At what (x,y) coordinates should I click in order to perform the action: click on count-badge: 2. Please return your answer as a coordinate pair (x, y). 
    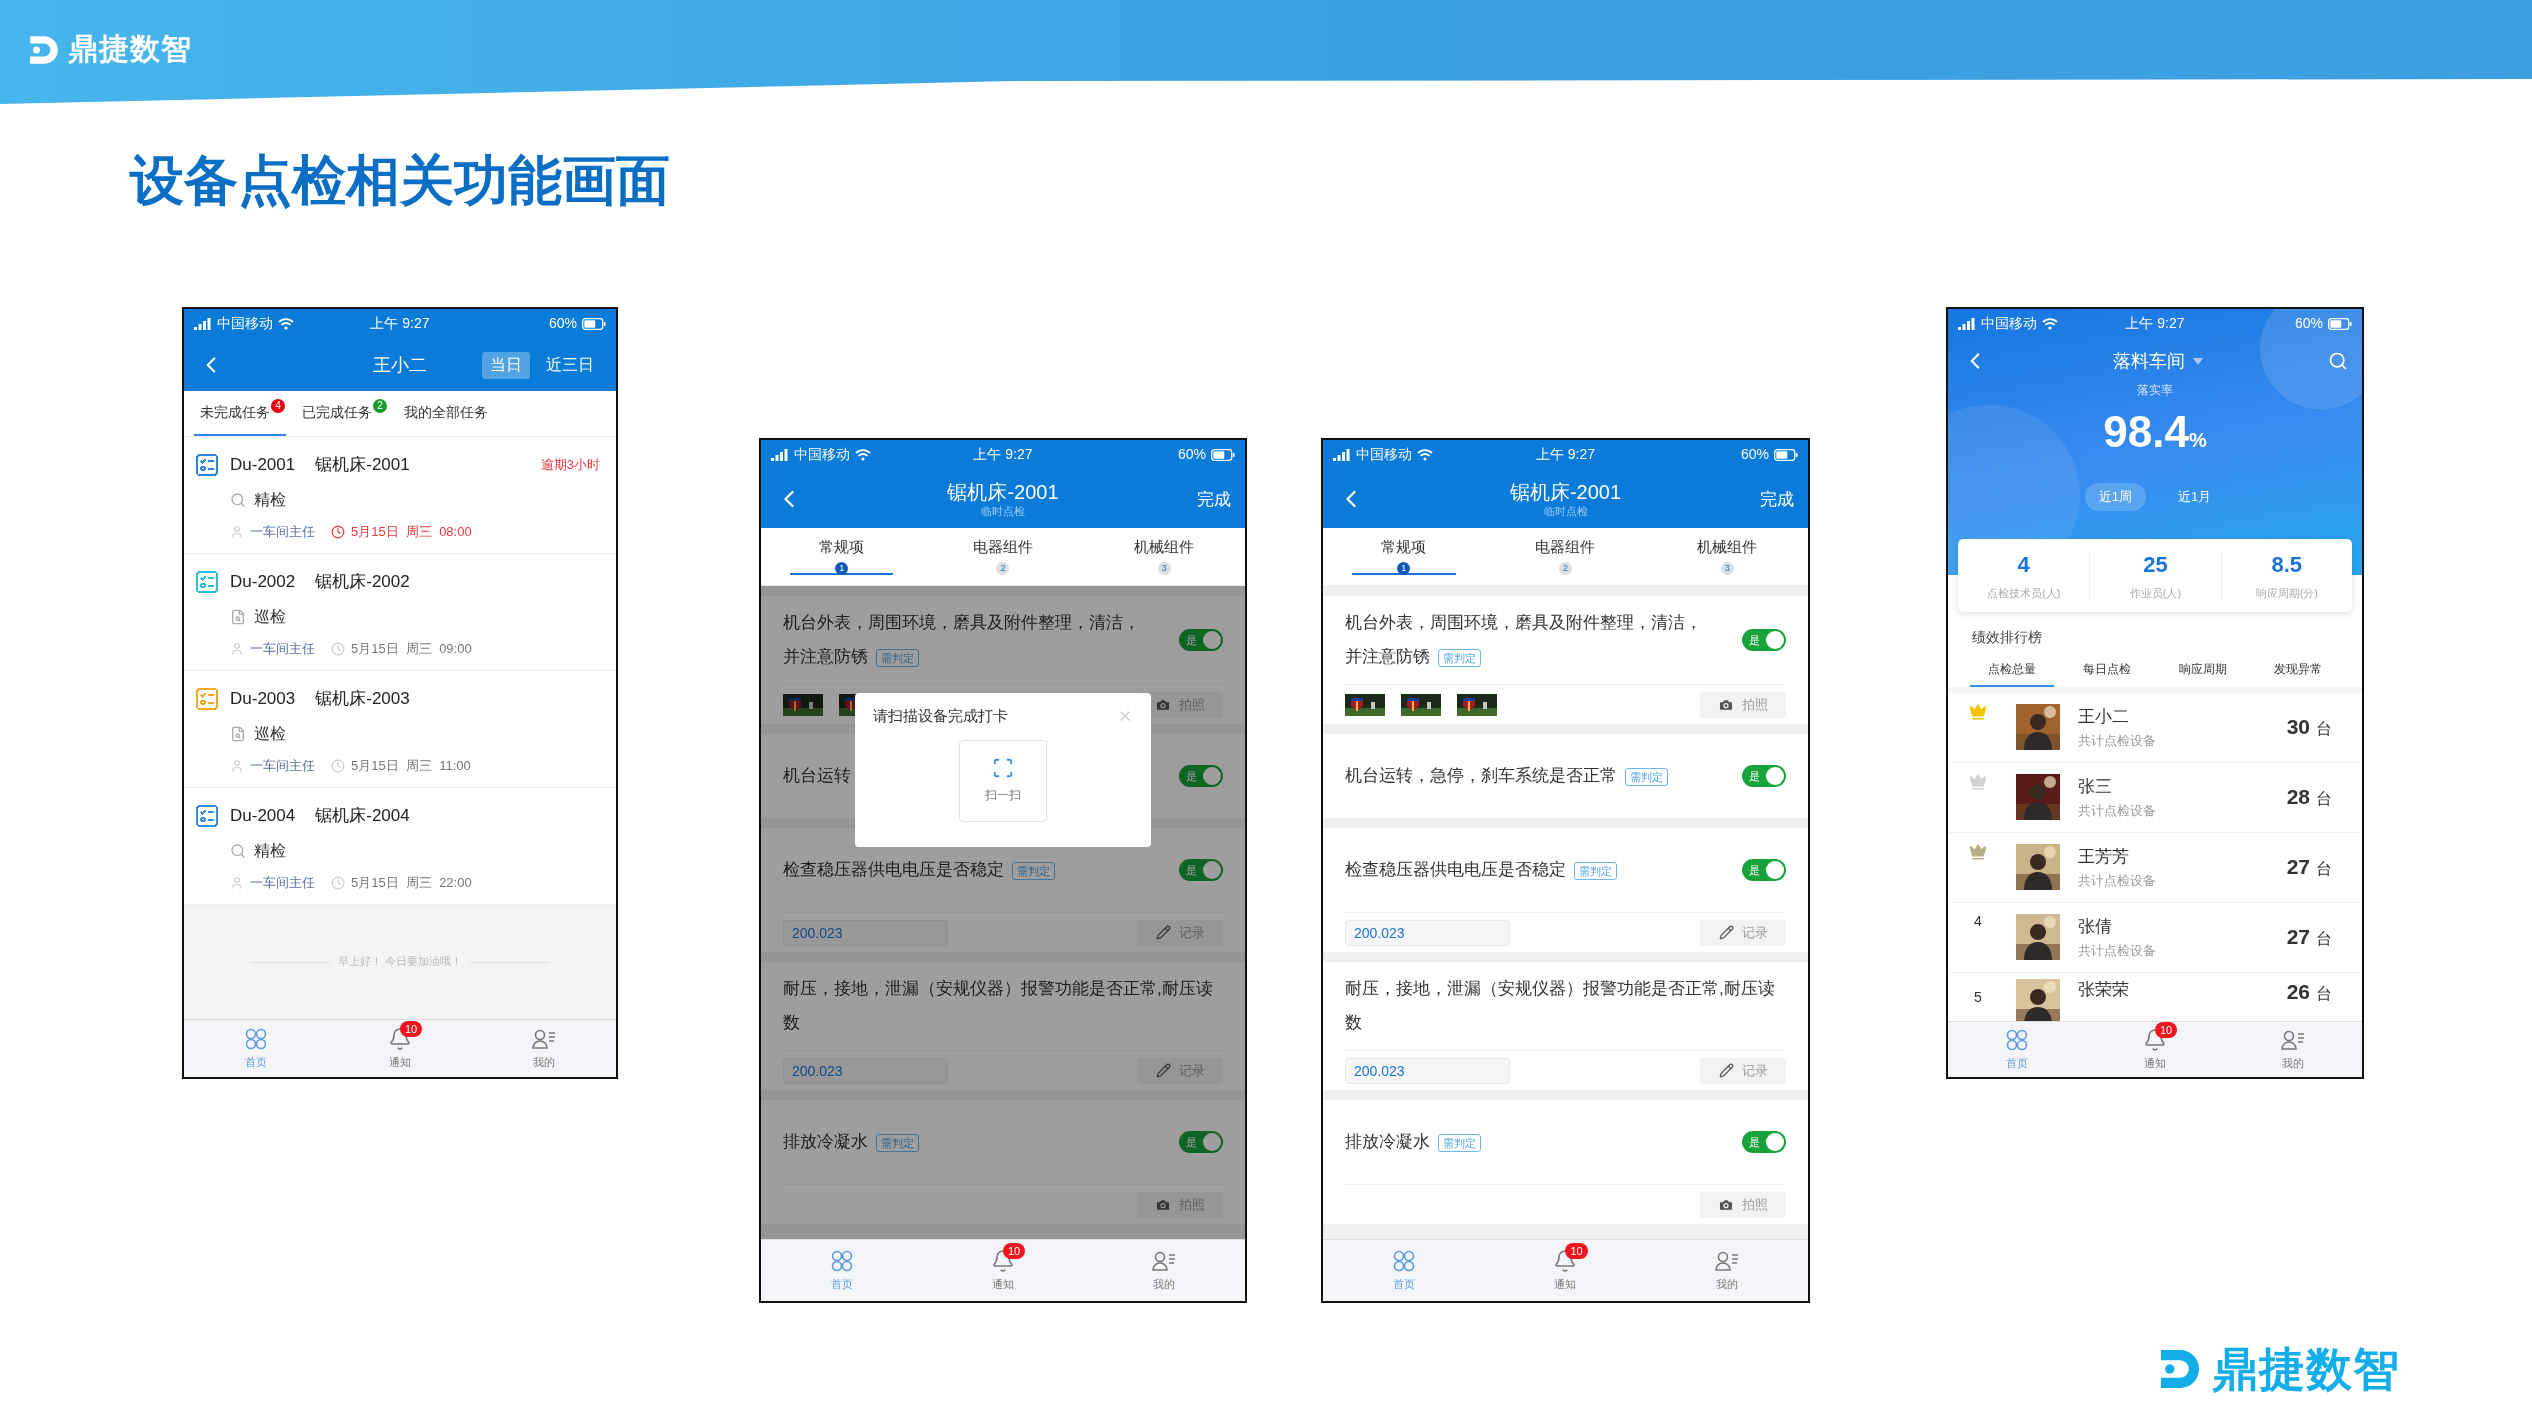
    Looking at the image, I should click on (380, 406).